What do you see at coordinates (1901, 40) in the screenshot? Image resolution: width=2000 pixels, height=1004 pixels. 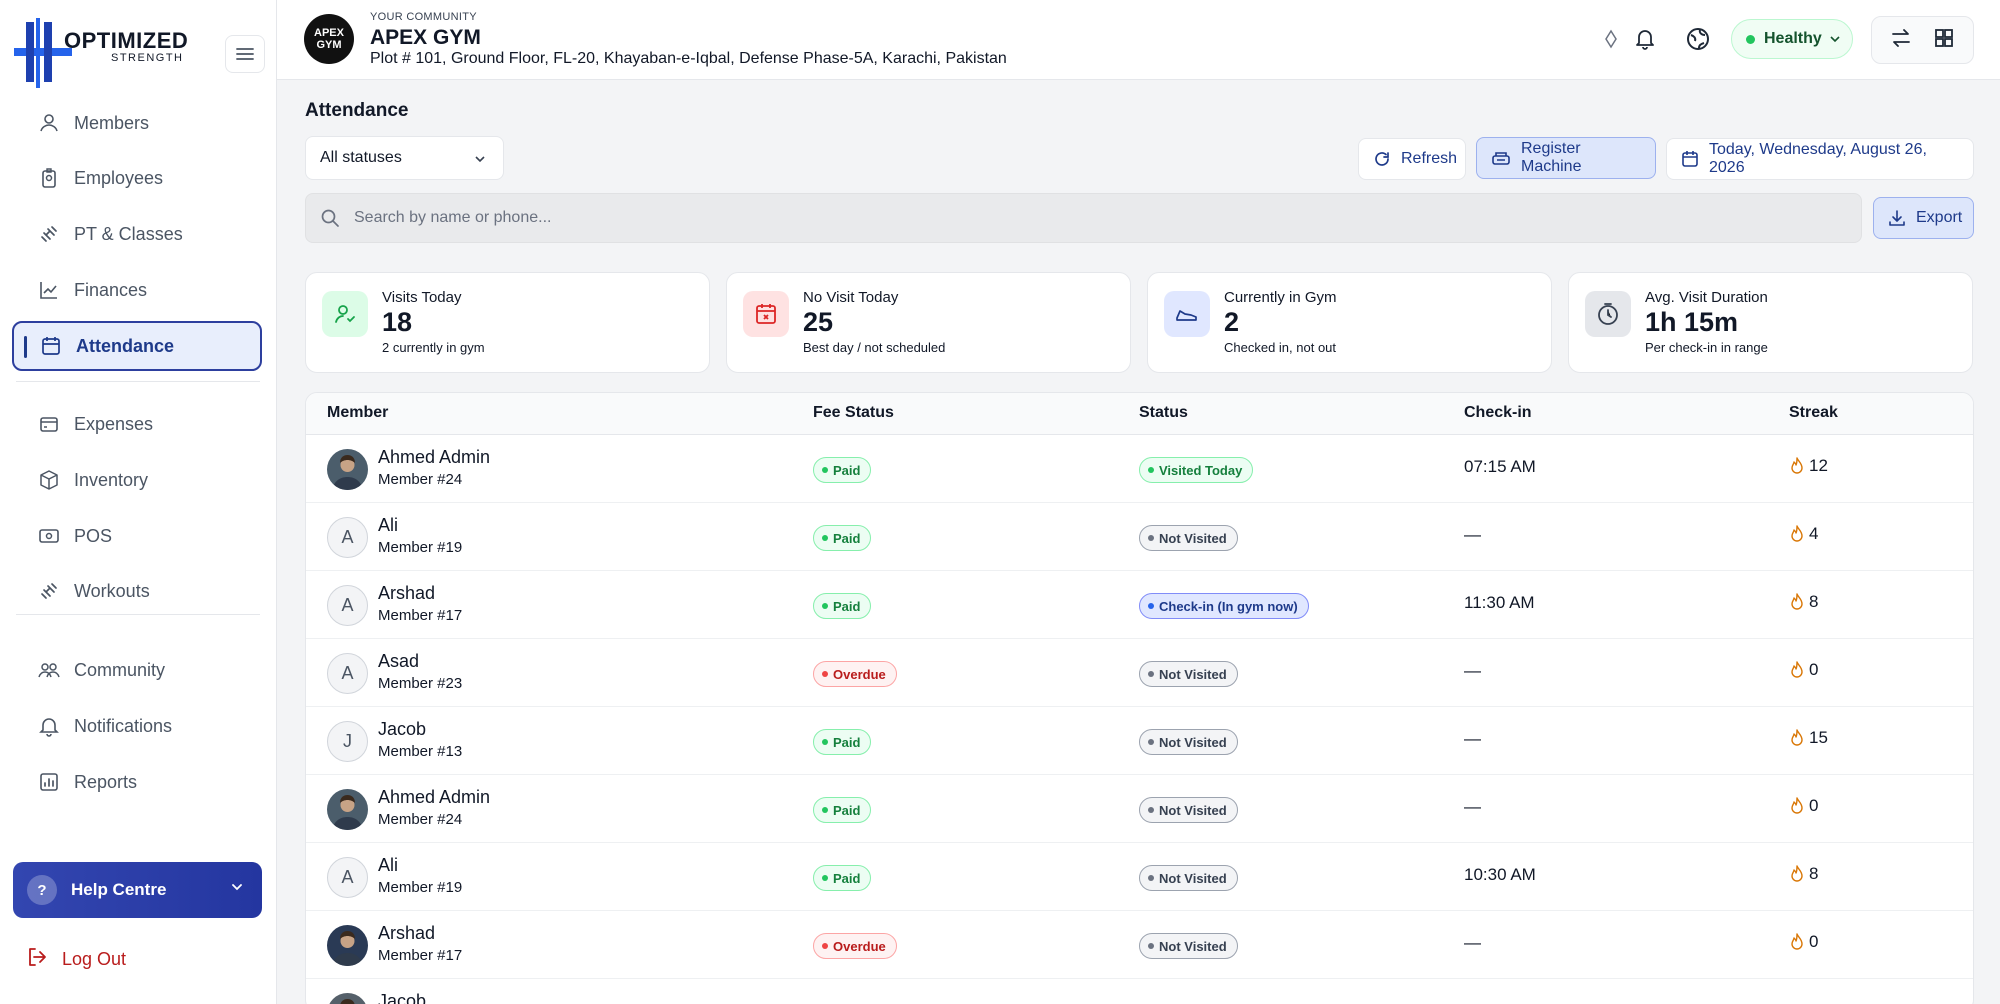 I see `swap-icon` at bounding box center [1901, 40].